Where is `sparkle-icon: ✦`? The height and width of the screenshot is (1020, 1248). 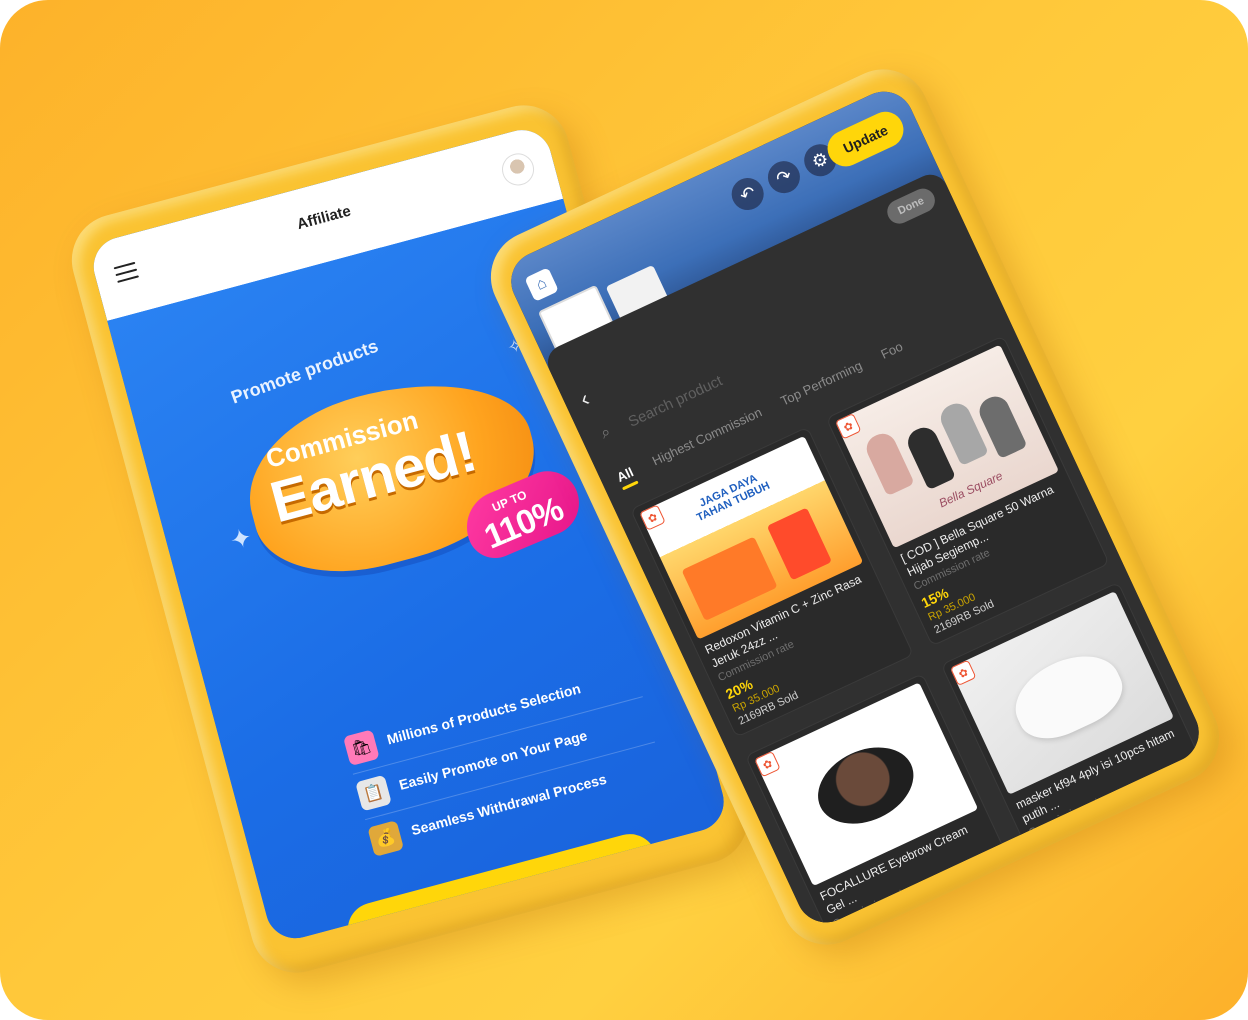
sparkle-icon: ✦ is located at coordinates (241, 539).